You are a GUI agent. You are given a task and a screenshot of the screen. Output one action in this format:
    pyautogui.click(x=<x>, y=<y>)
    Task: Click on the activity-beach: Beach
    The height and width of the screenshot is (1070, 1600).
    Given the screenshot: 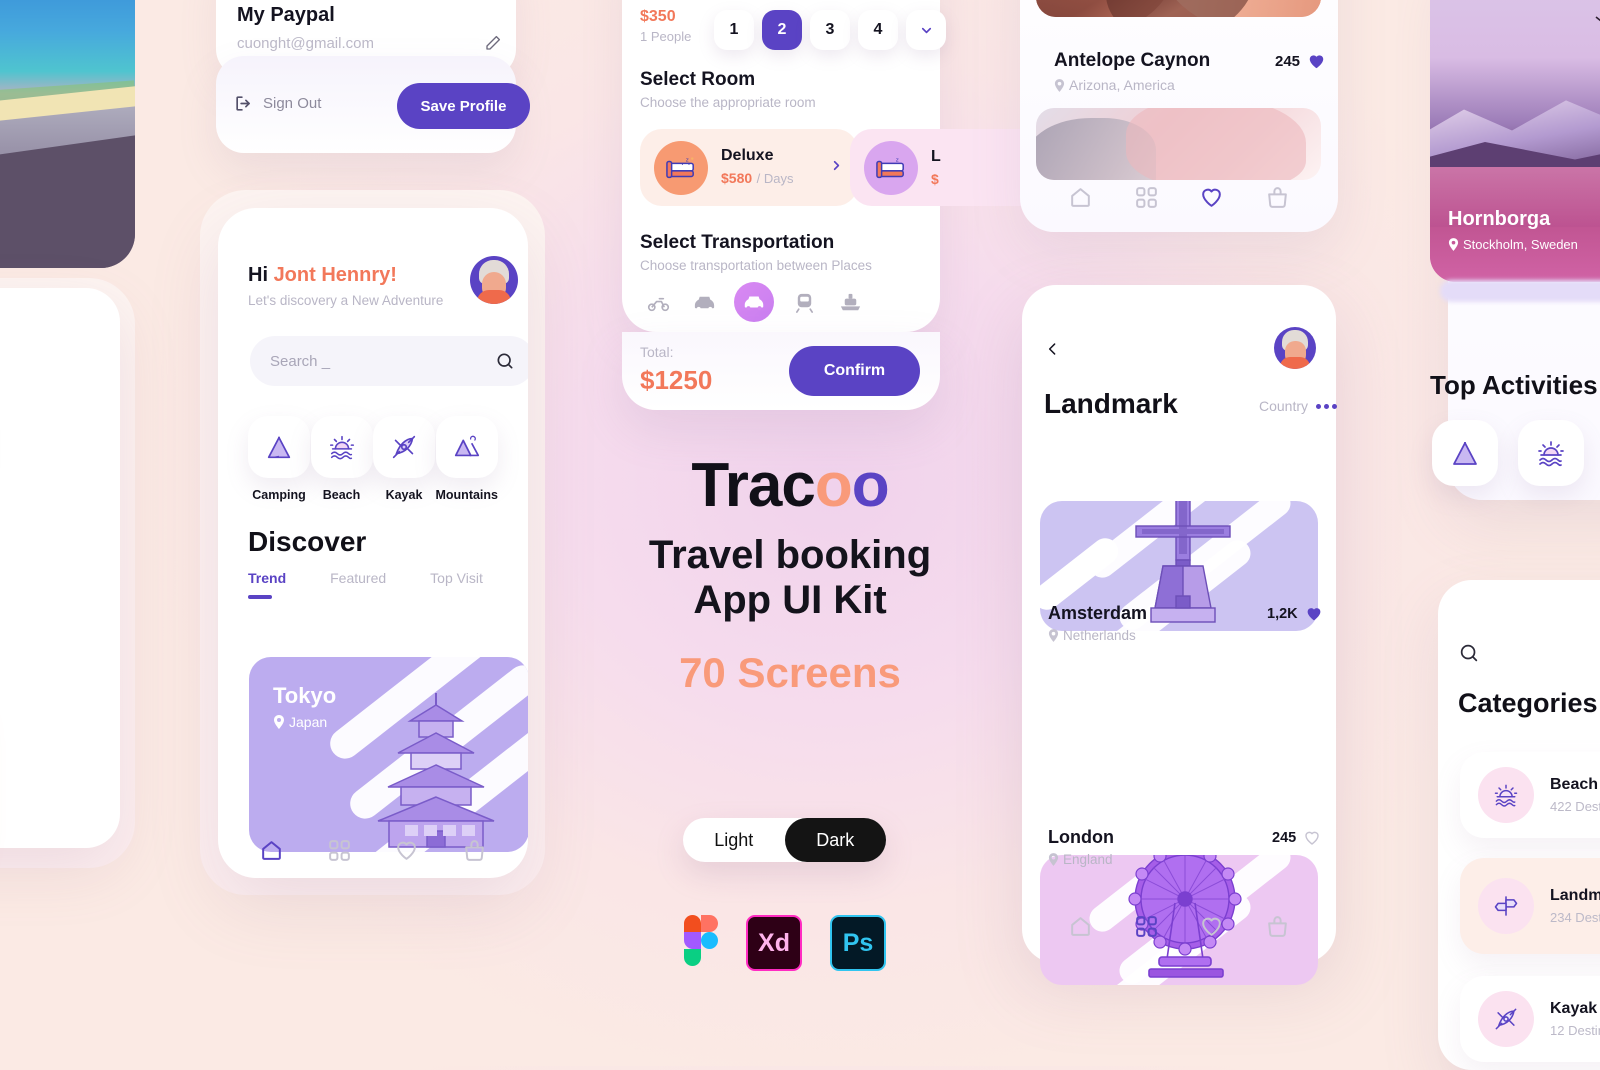 What is the action you would take?
    pyautogui.click(x=341, y=459)
    